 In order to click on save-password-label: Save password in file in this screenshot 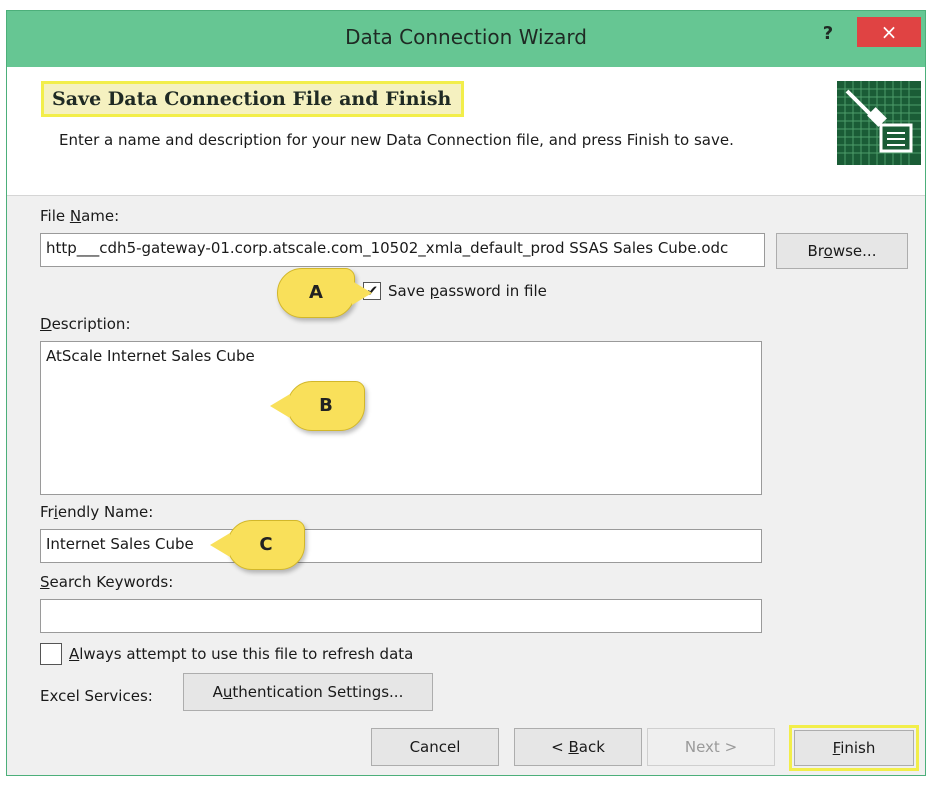, I will do `click(467, 291)`.